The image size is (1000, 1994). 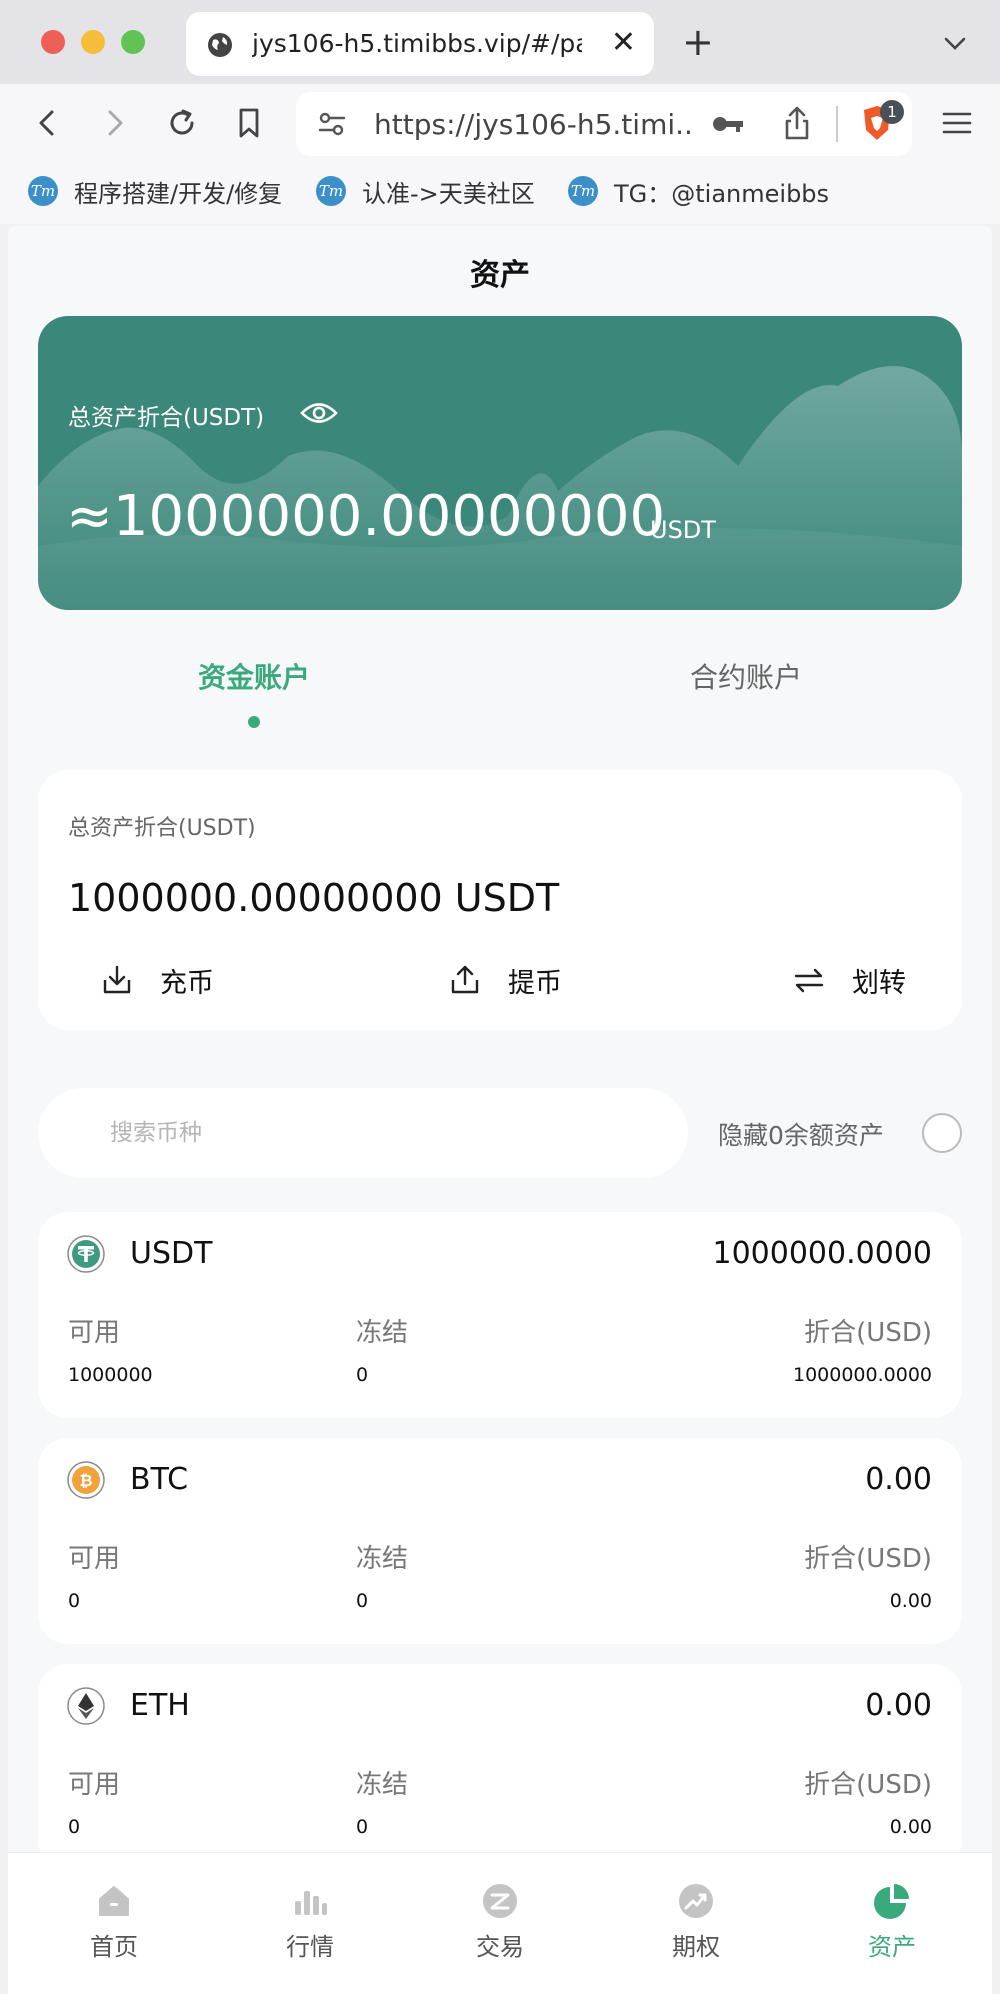 What do you see at coordinates (849, 980) in the screenshot?
I see `transfer-button: 划转` at bounding box center [849, 980].